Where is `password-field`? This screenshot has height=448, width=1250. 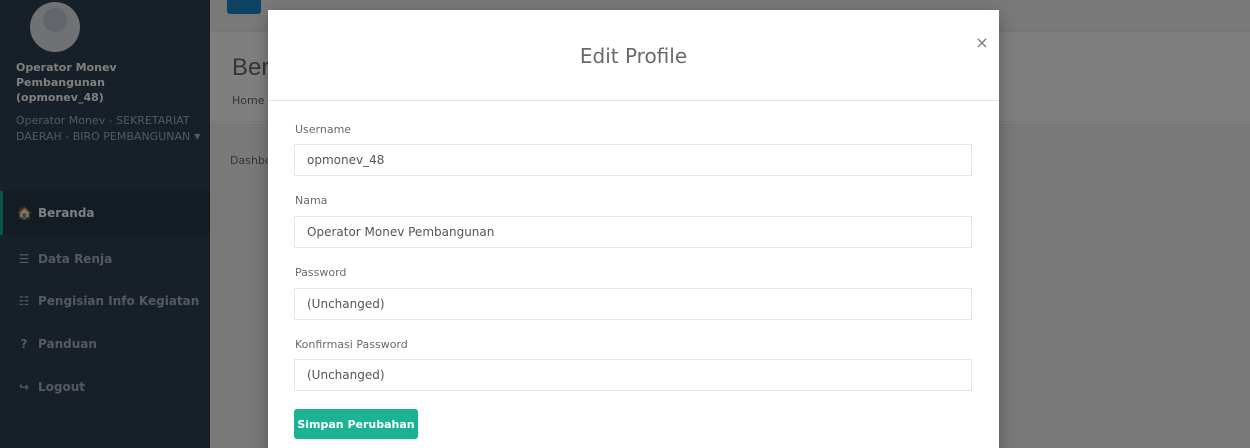
password-field is located at coordinates (633, 304).